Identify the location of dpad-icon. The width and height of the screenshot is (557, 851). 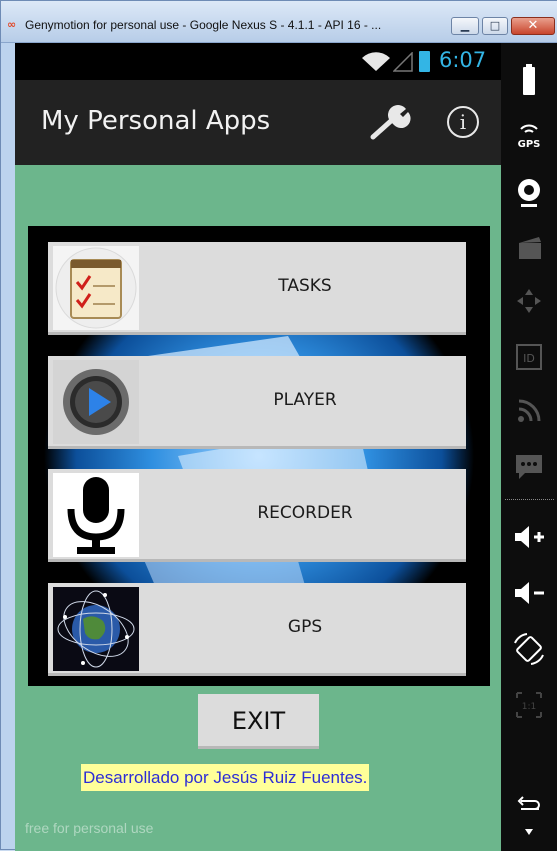
(529, 301).